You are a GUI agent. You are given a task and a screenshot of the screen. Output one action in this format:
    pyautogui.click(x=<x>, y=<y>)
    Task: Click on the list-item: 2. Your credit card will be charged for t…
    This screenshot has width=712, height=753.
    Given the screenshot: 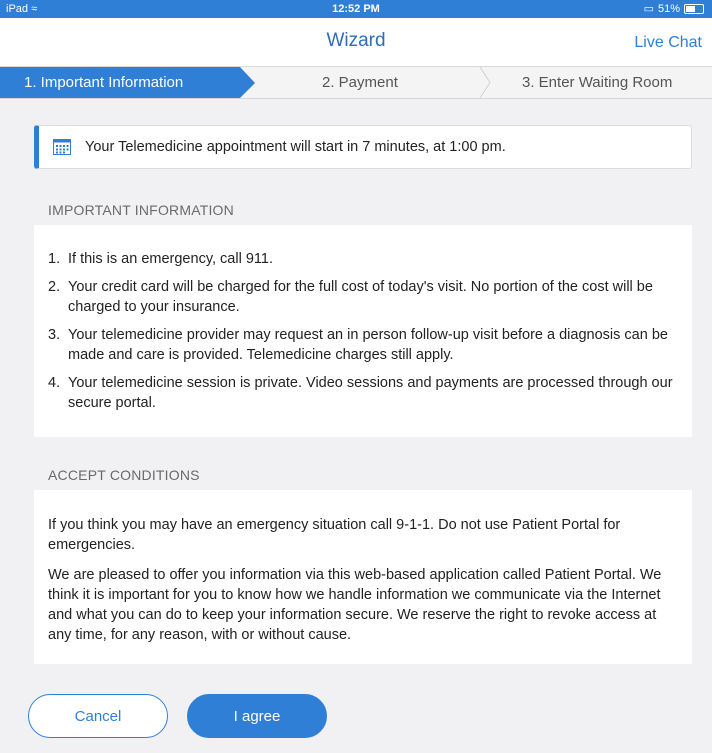 What is the action you would take?
    pyautogui.click(x=362, y=297)
    